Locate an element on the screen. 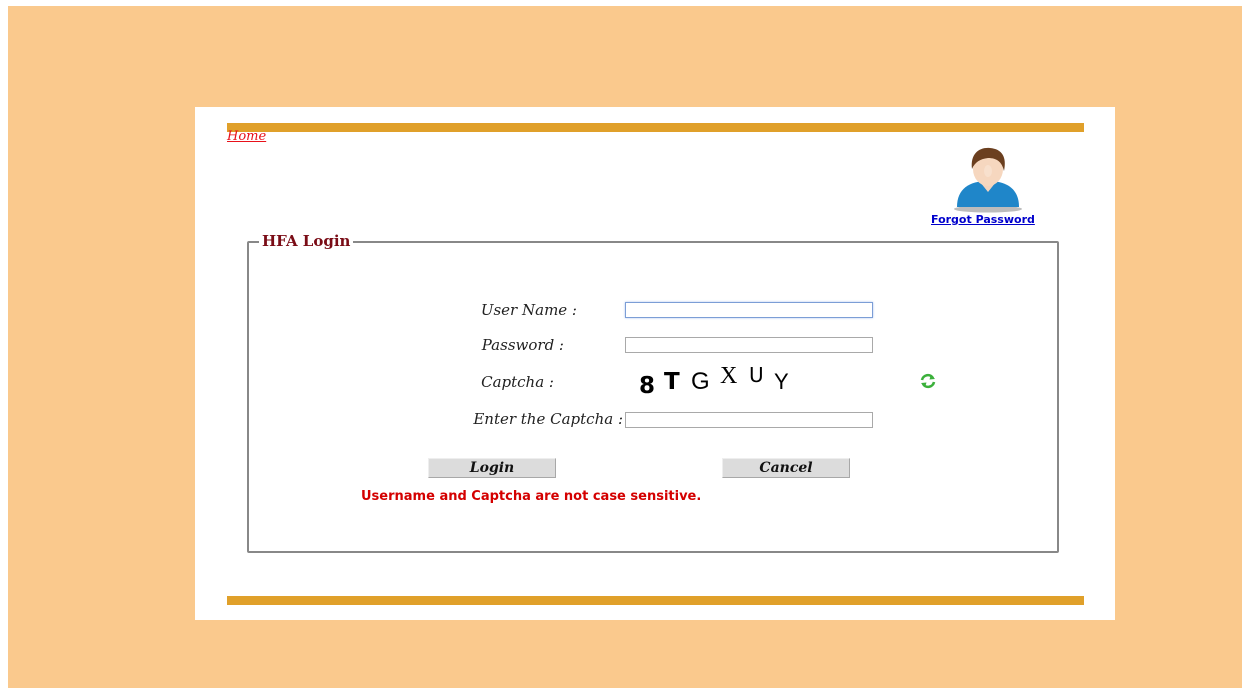 The width and height of the screenshot is (1242, 688). forgot-password-link: Forgot Password is located at coordinates (983, 219).